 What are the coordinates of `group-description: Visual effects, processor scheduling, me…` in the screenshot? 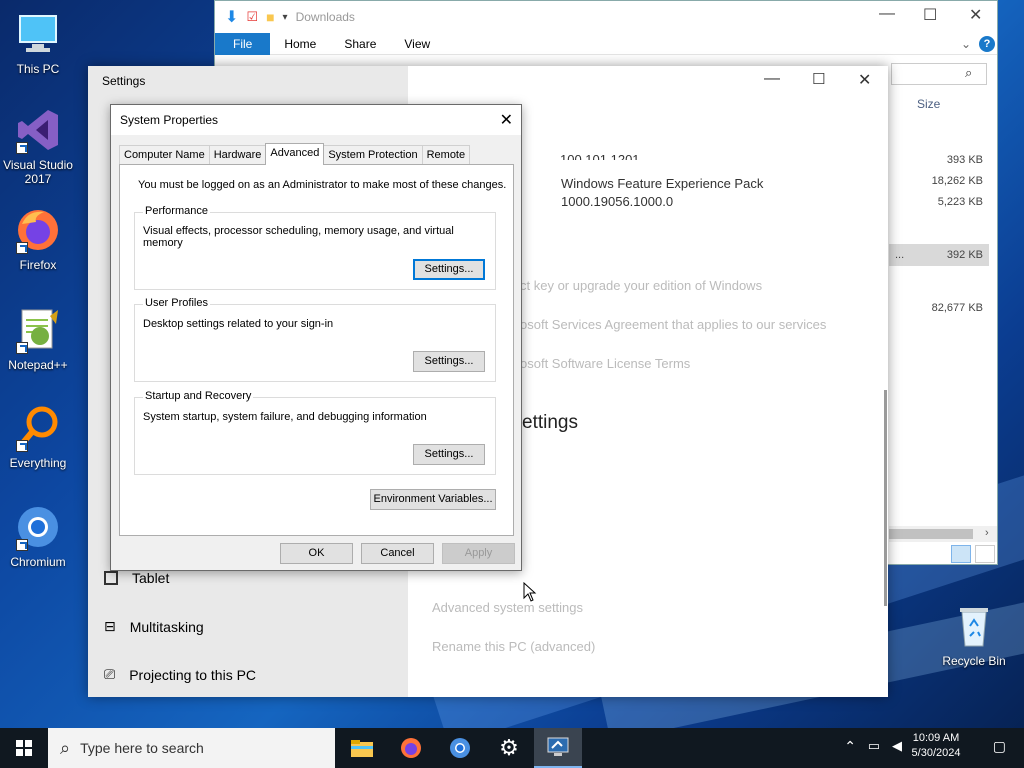 It's located at (298, 237).